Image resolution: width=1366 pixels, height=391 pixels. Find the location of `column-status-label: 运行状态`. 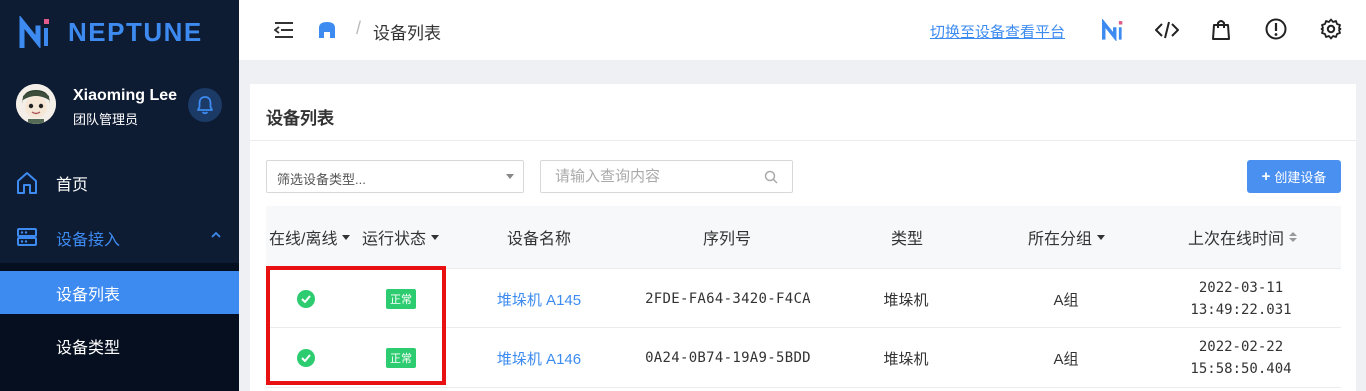

column-status-label: 运行状态 is located at coordinates (394, 239).